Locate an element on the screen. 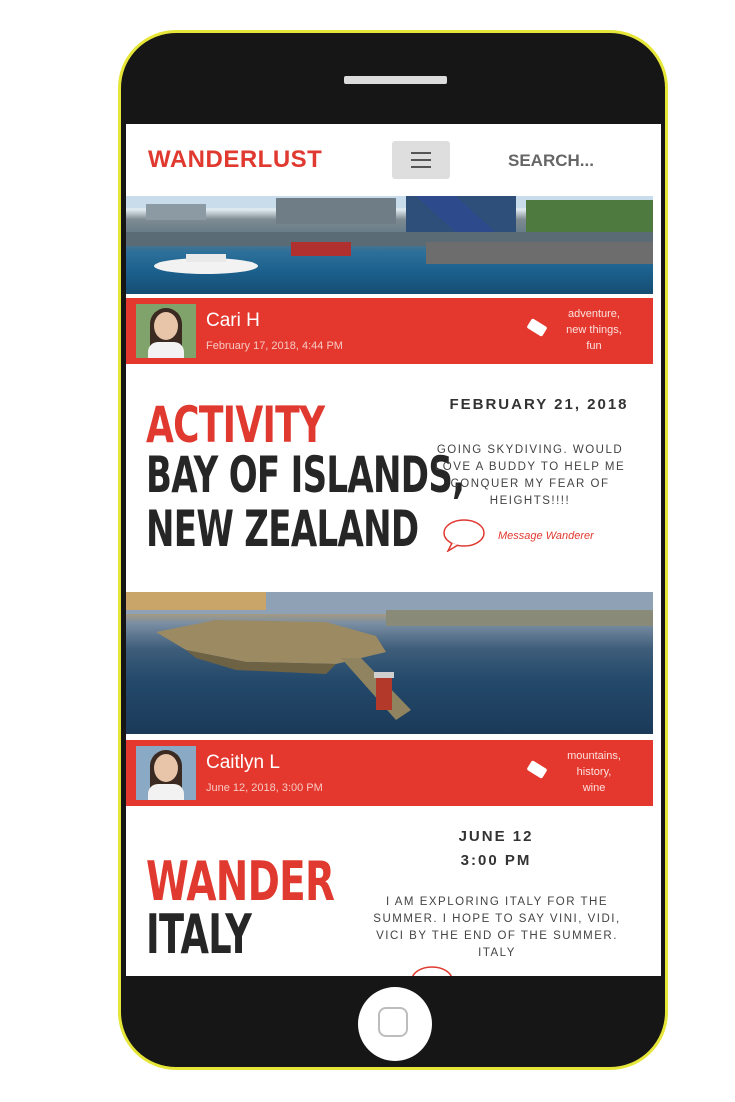  tag-item: history, is located at coordinates (594, 772).